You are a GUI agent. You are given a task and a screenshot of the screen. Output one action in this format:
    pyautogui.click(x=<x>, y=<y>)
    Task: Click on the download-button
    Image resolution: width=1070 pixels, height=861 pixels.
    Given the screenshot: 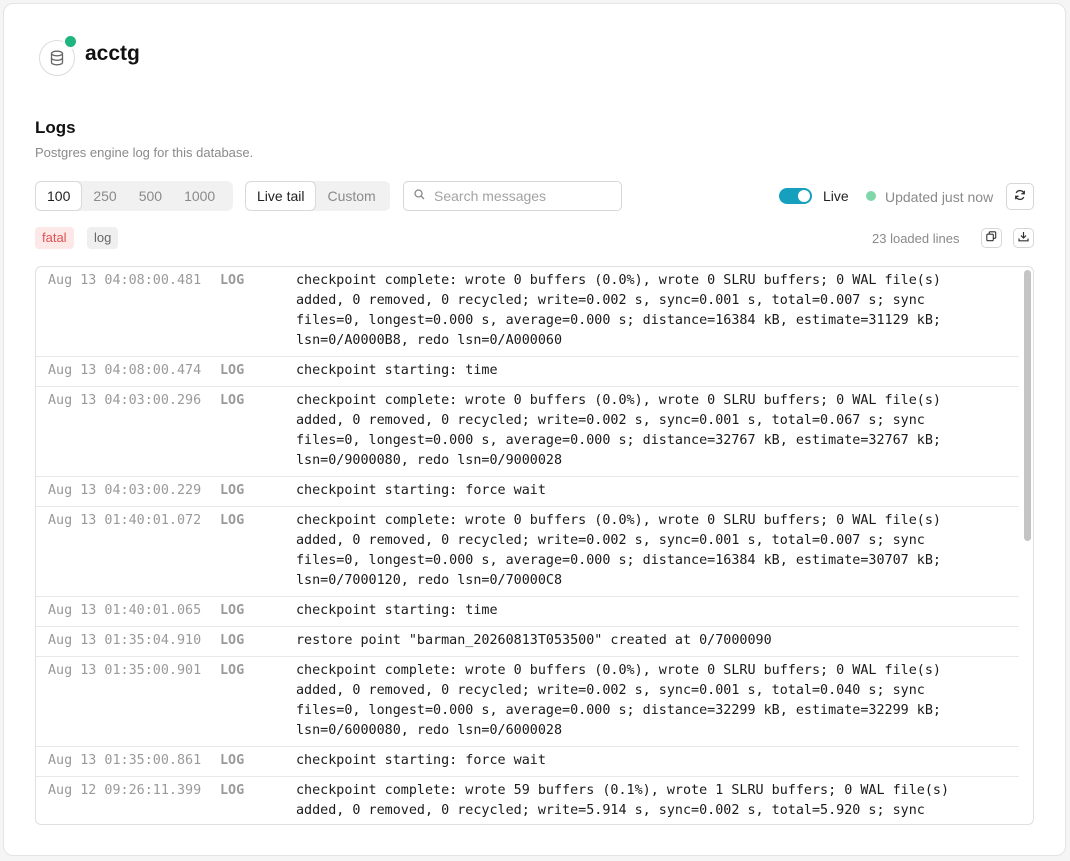 What is the action you would take?
    pyautogui.click(x=1023, y=238)
    